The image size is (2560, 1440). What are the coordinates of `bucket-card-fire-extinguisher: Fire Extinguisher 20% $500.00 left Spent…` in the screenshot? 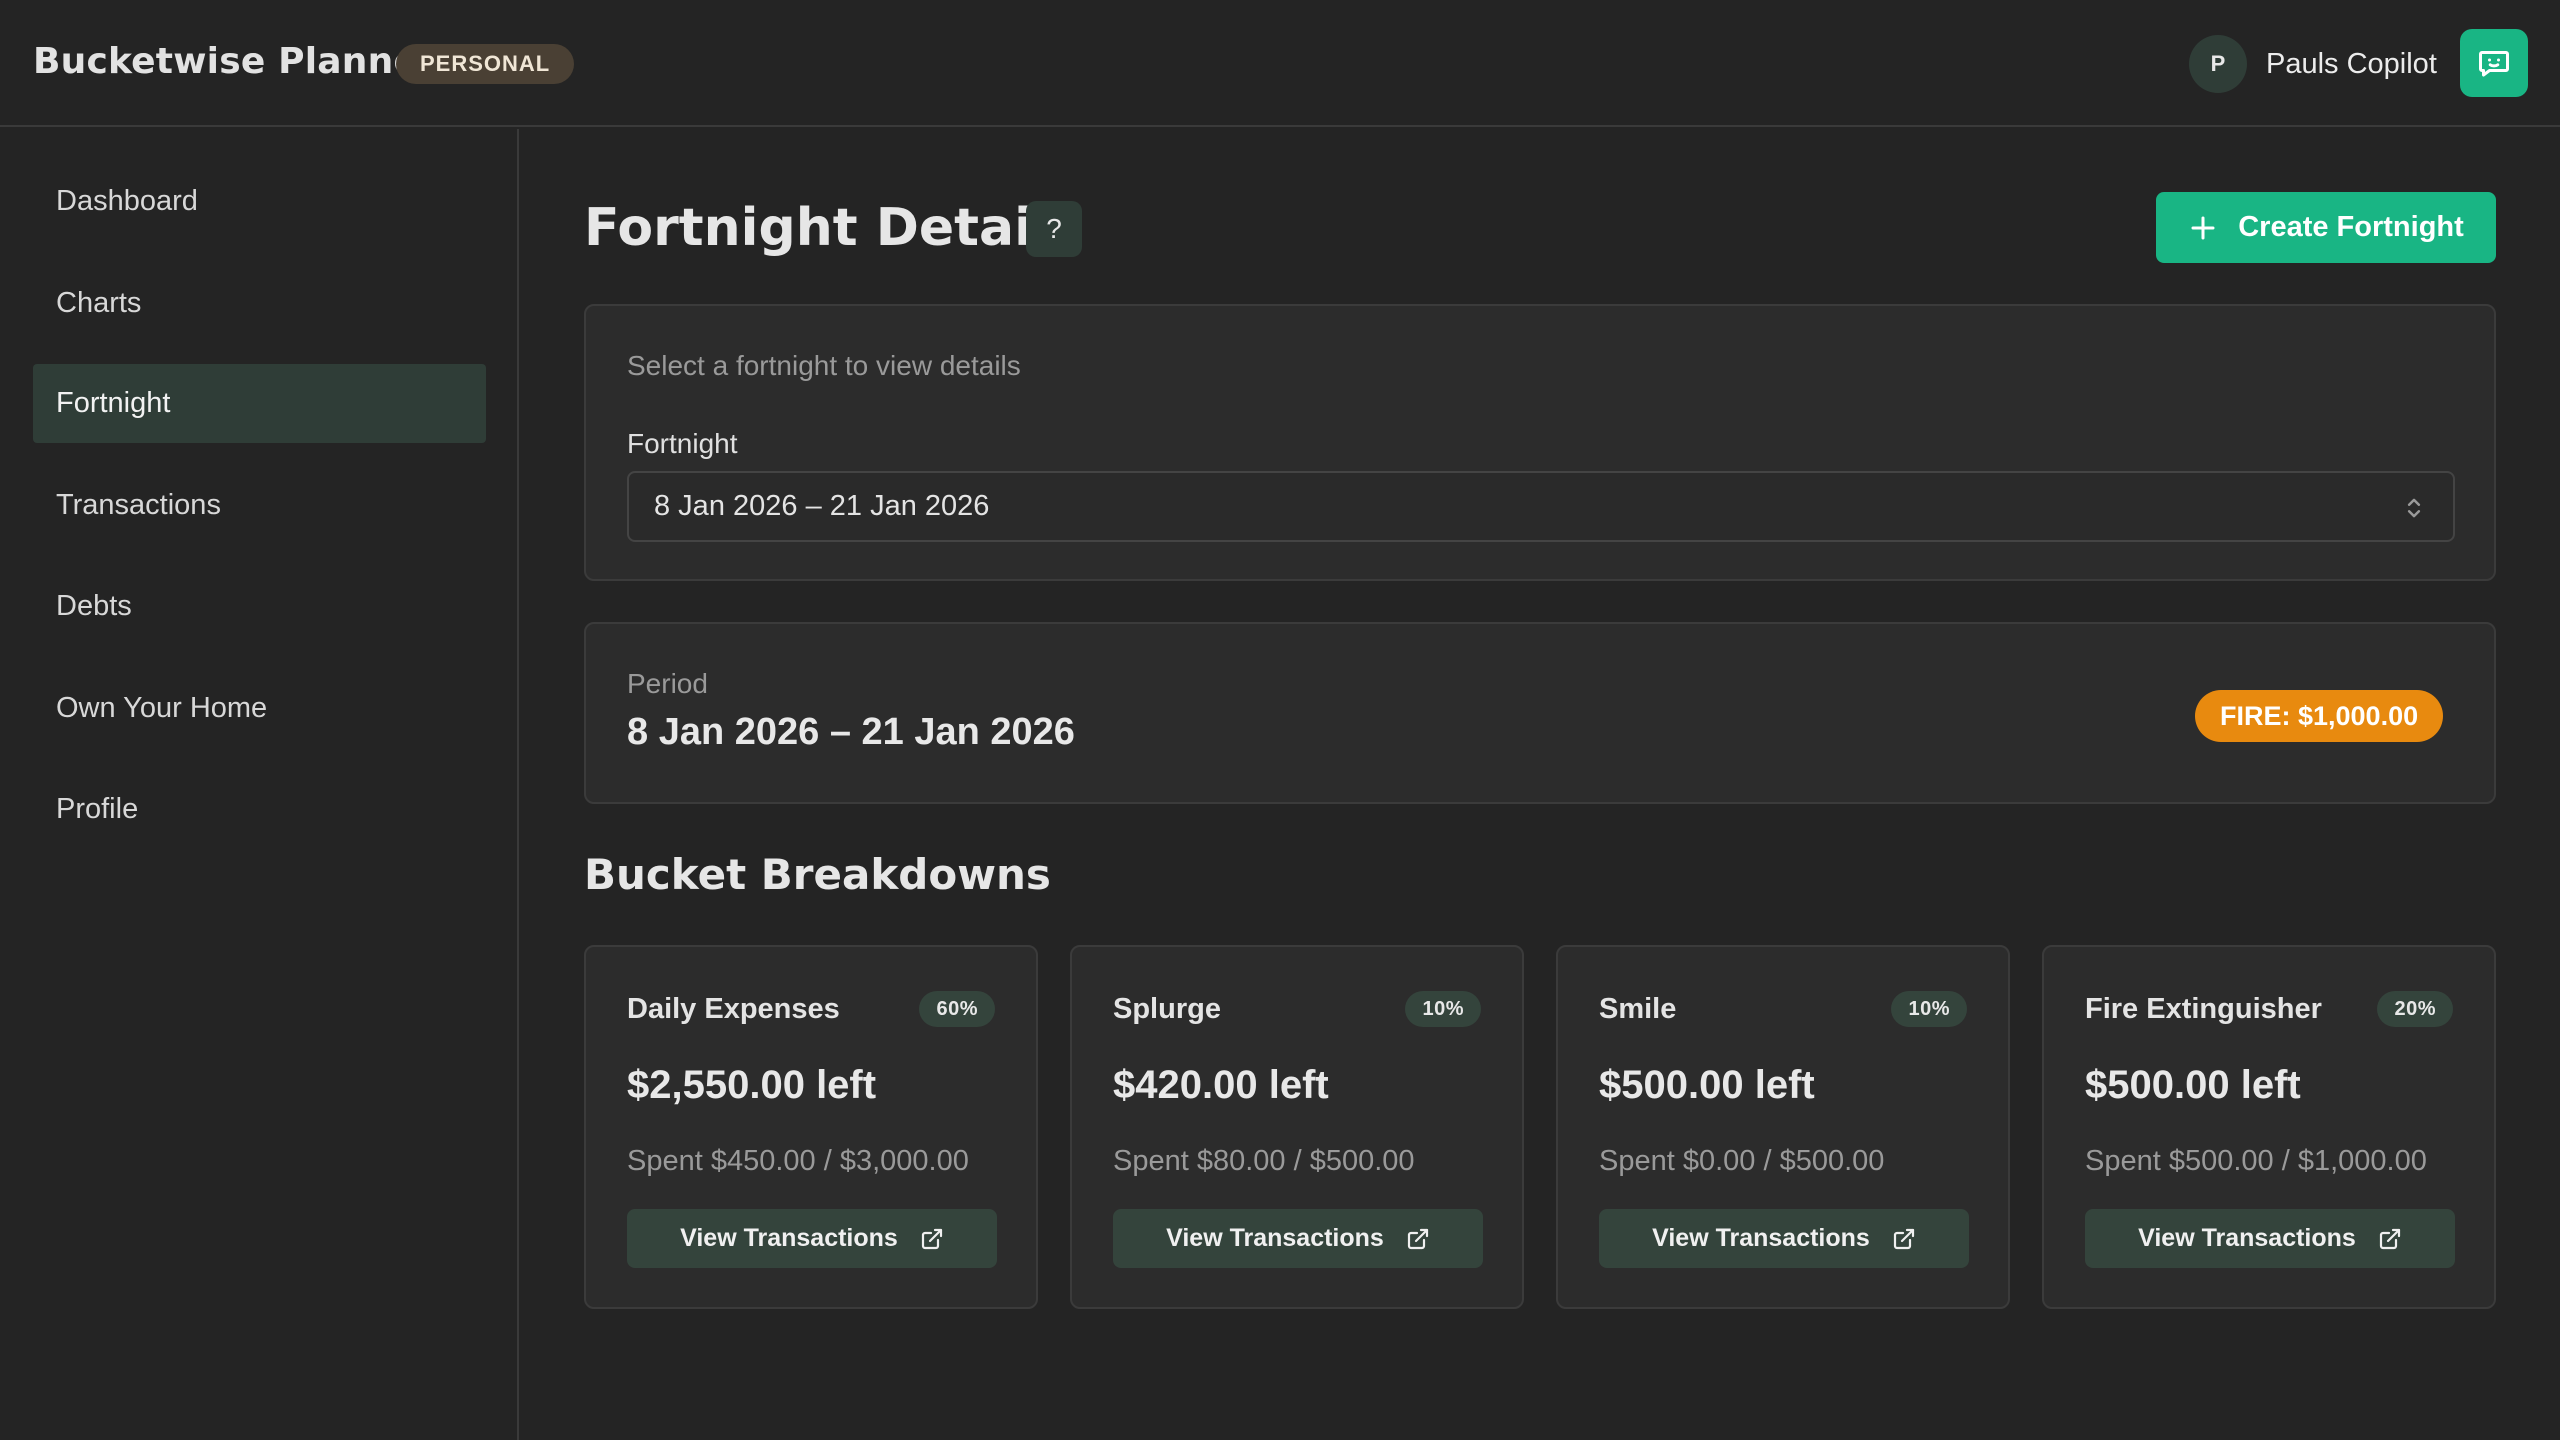 It's located at (2269, 1127).